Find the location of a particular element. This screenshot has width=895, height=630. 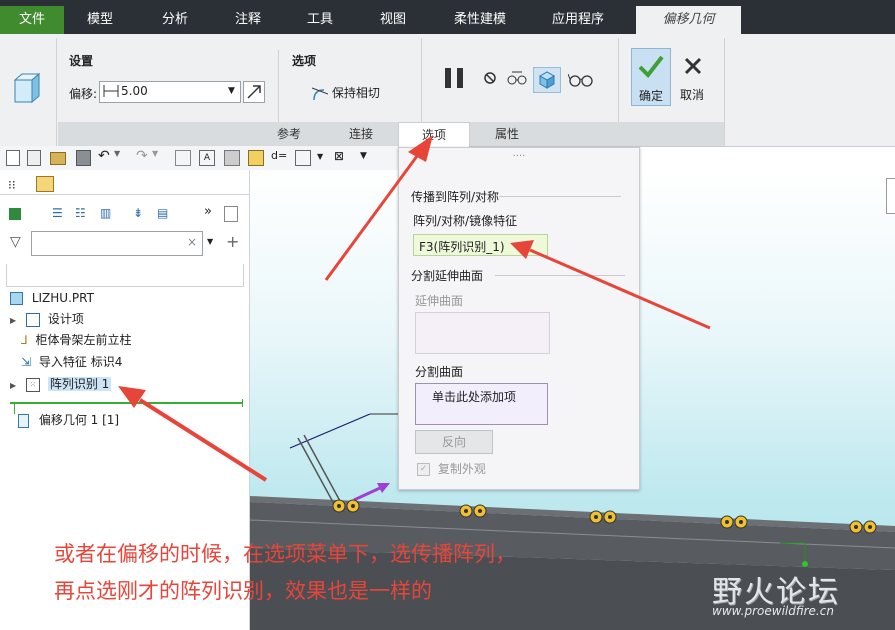

tree-settings-icon: ▥ is located at coordinates (105, 213).